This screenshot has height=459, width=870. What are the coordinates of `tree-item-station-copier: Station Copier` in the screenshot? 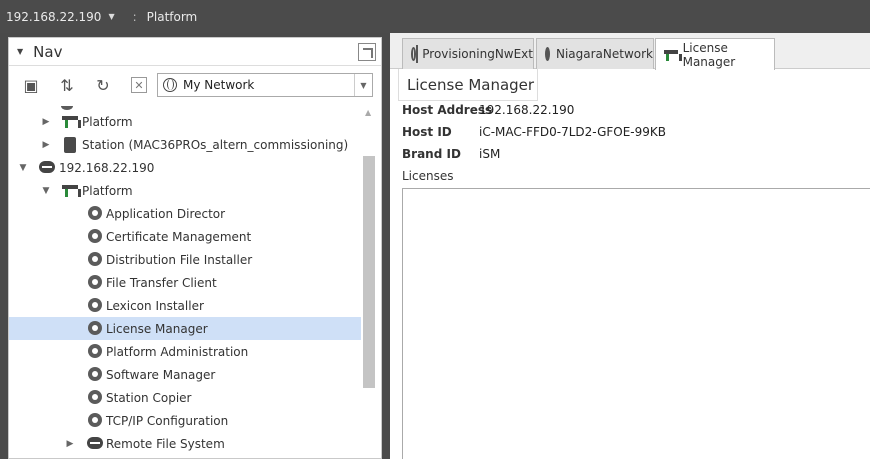 It's located at (185, 397).